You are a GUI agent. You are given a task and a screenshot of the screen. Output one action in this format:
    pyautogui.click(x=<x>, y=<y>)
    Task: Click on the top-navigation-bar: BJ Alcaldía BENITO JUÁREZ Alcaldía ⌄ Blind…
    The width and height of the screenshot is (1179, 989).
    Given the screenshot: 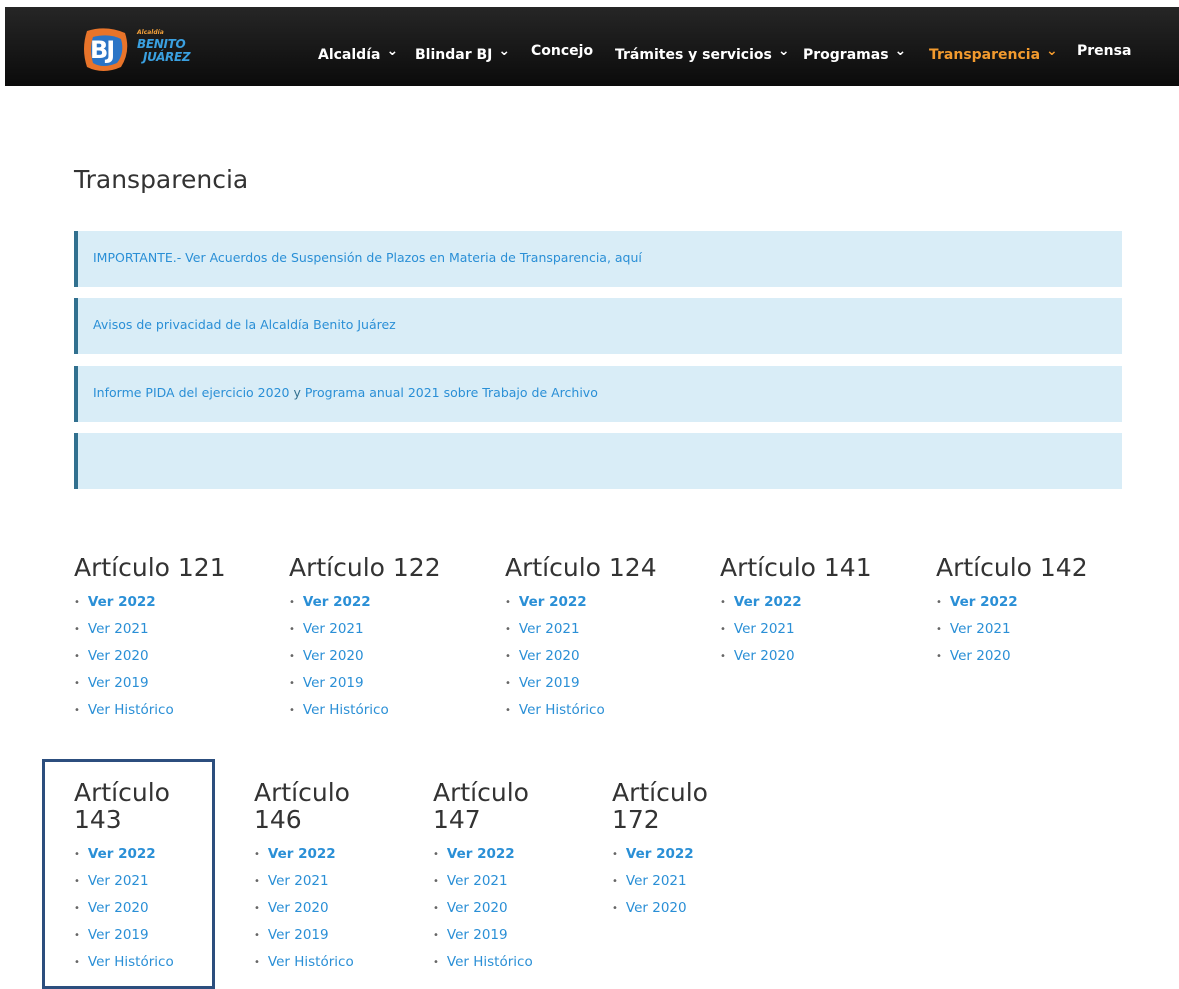 What is the action you would take?
    pyautogui.click(x=592, y=46)
    